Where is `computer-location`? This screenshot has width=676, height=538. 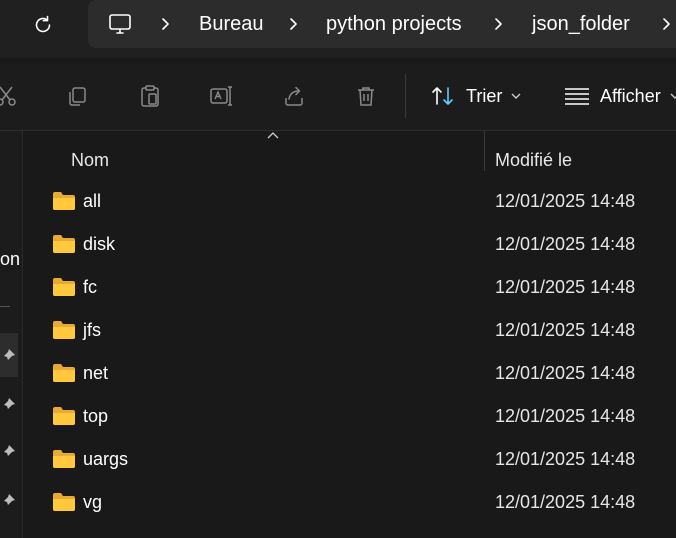
computer-location is located at coordinates (120, 24).